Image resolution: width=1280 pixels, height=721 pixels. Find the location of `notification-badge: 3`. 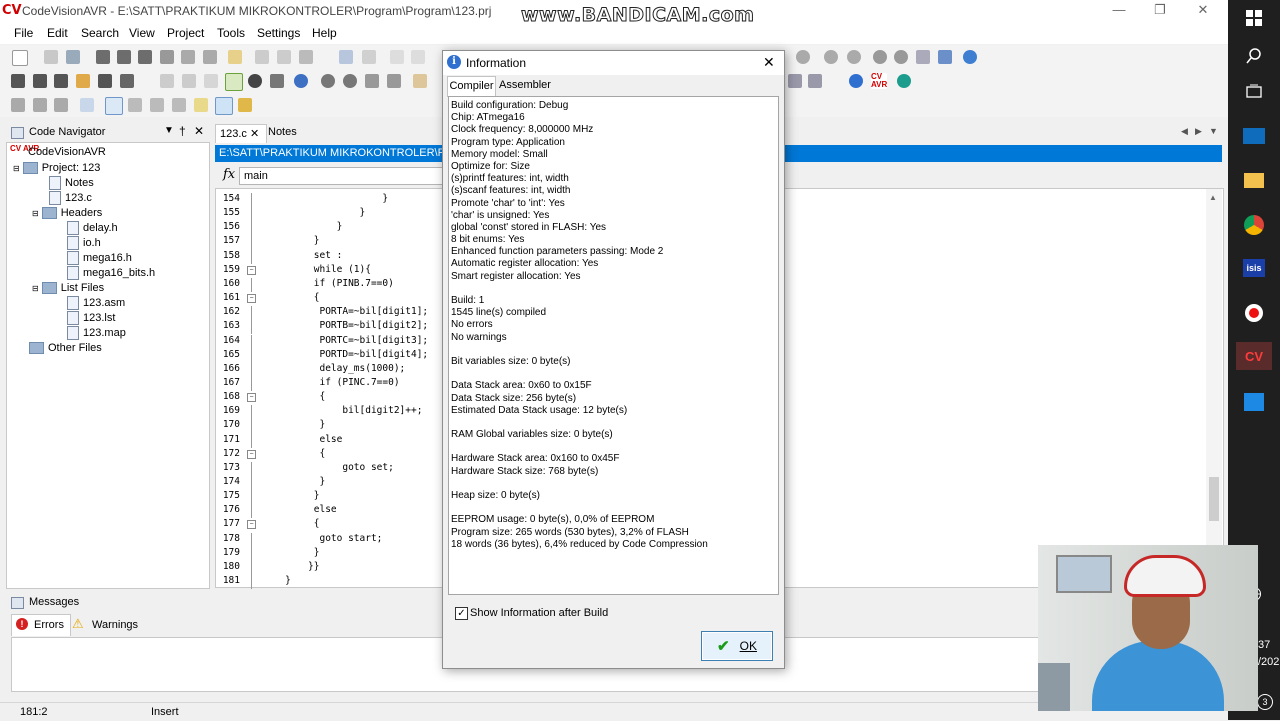

notification-badge: 3 is located at coordinates (1265, 702).